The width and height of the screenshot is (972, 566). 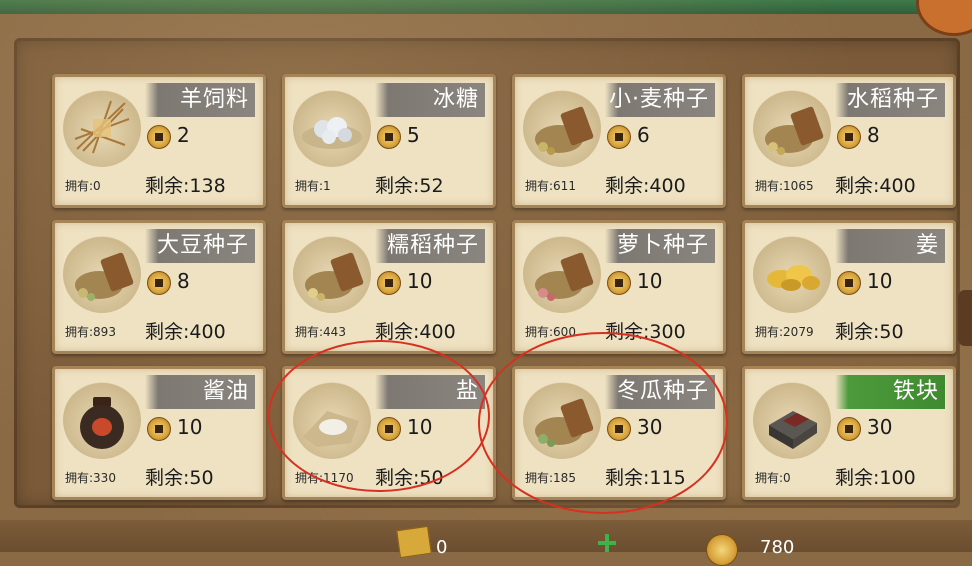 What do you see at coordinates (200, 392) in the screenshot?
I see `item-name: 酱油` at bounding box center [200, 392].